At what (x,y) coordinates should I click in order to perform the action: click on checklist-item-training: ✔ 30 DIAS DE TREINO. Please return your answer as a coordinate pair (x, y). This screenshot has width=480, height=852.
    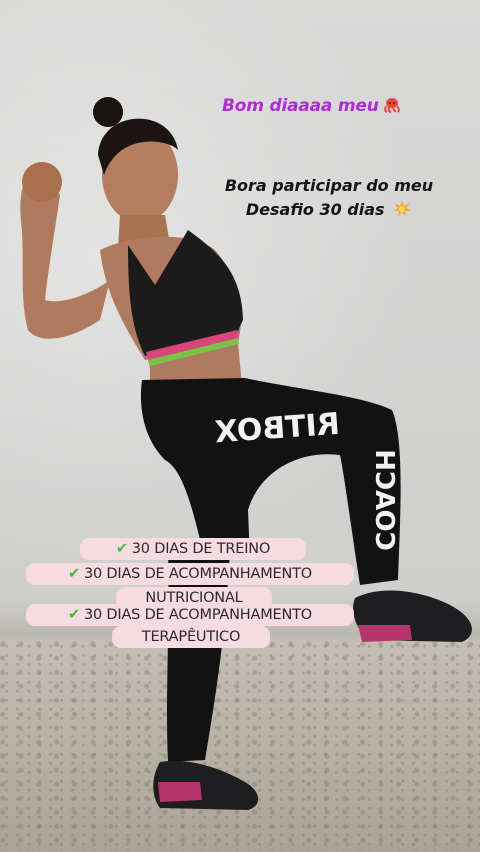
    Looking at the image, I should click on (193, 549).